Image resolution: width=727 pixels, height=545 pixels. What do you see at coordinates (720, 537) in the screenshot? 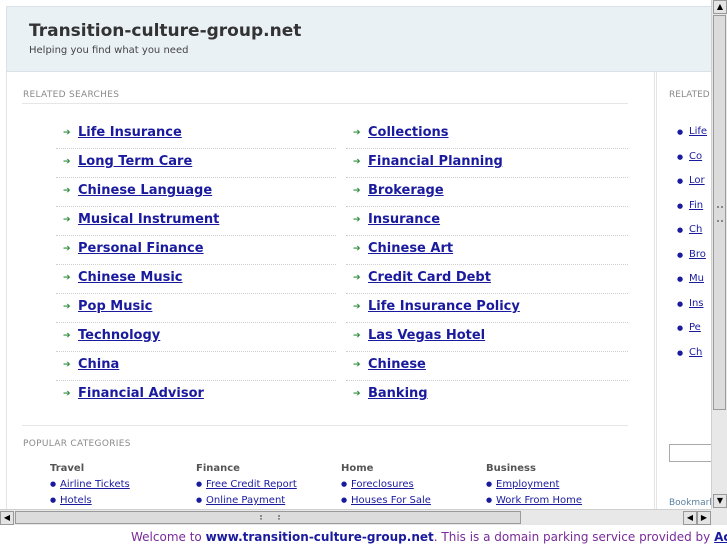
I see `provider-link: Active-` at bounding box center [720, 537].